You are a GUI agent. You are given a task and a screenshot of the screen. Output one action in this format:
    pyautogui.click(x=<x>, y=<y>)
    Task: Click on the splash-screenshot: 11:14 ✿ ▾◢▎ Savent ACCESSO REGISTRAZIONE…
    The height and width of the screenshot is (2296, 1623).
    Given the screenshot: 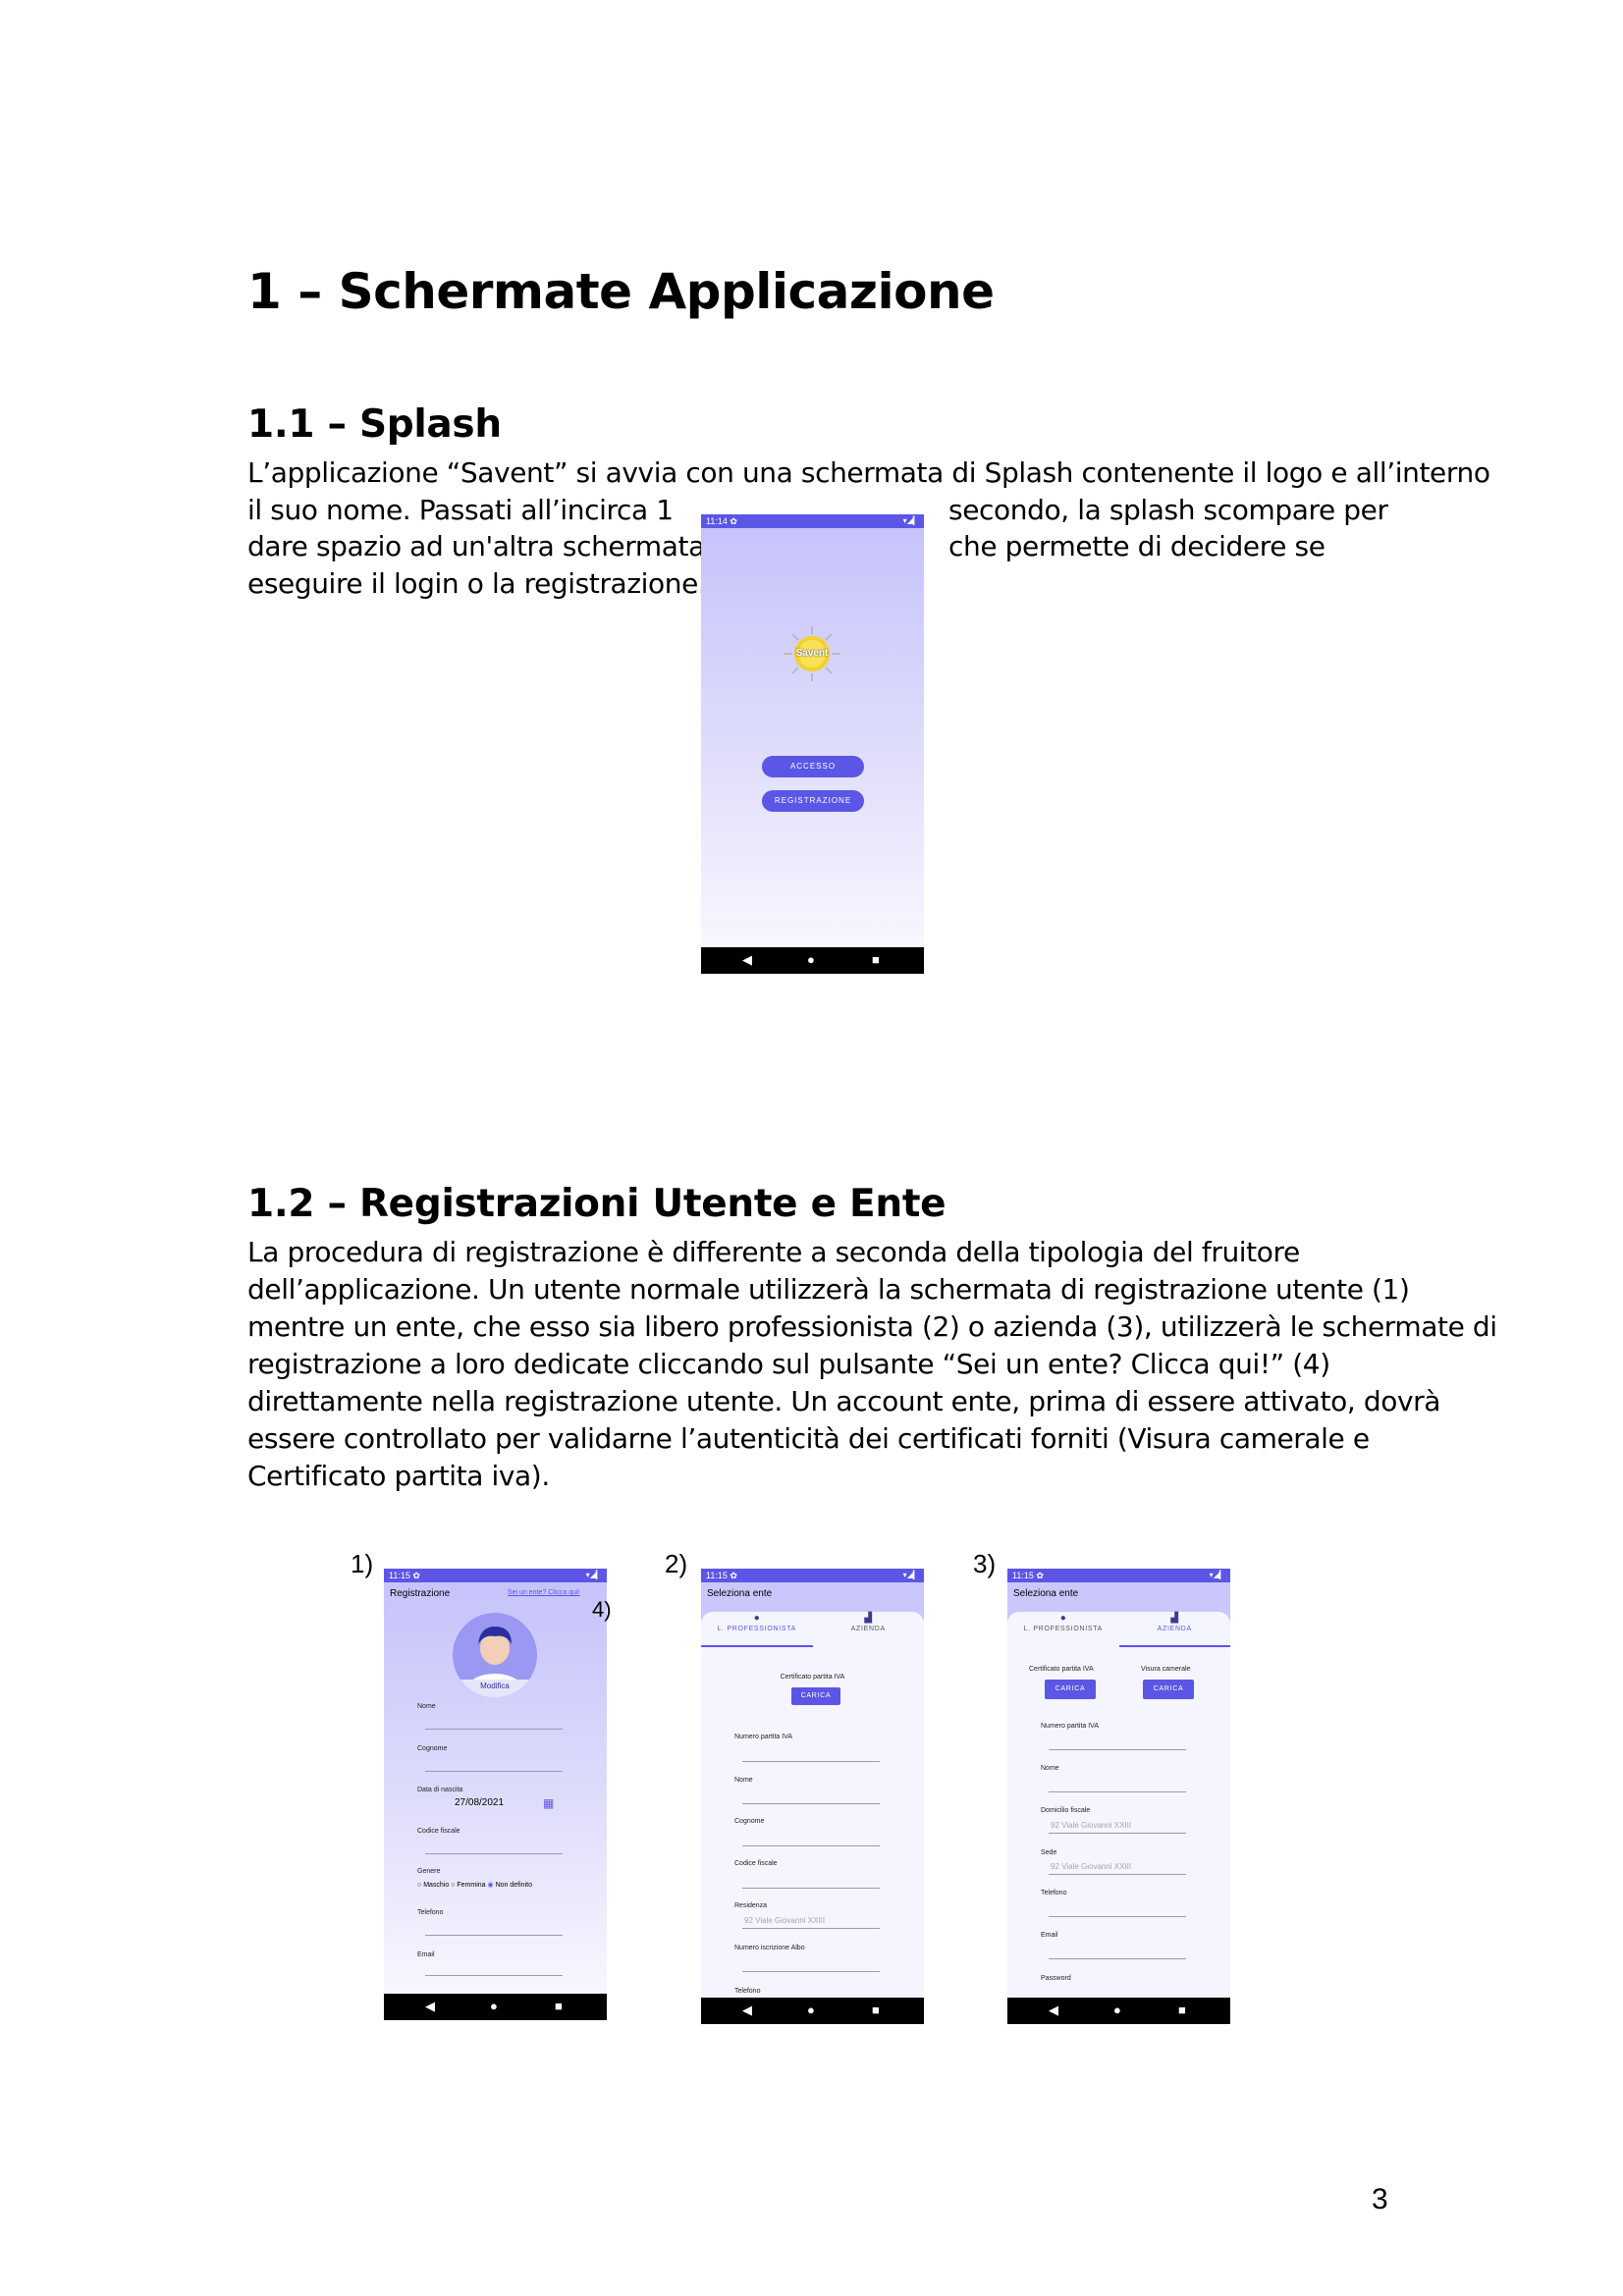 What is the action you would take?
    pyautogui.click(x=812, y=744)
    